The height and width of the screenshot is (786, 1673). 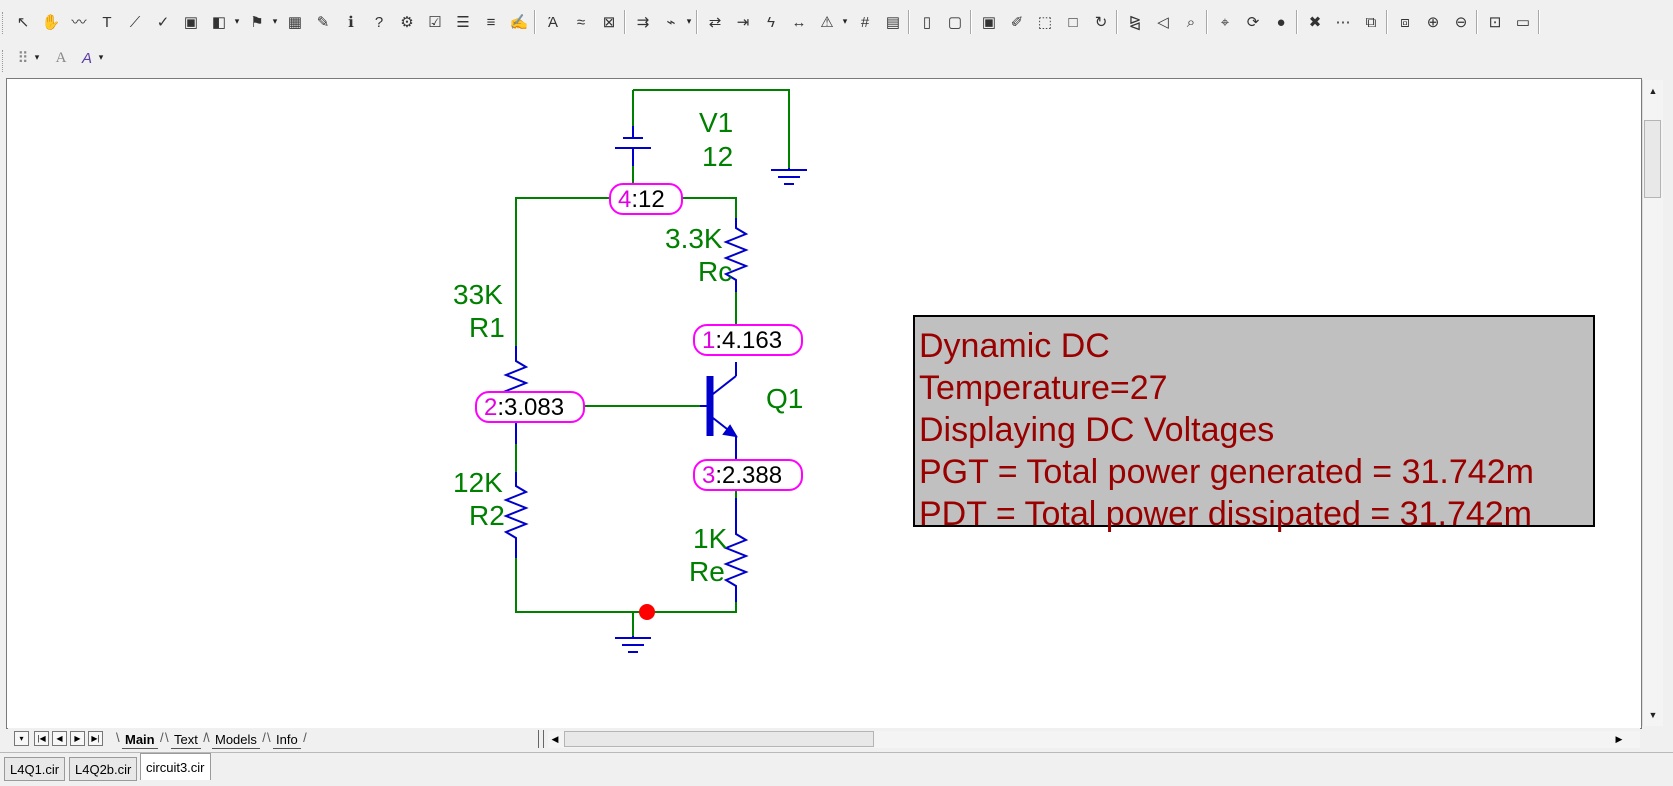 What do you see at coordinates (519, 22) in the screenshot?
I see `edit-icon: ✍` at bounding box center [519, 22].